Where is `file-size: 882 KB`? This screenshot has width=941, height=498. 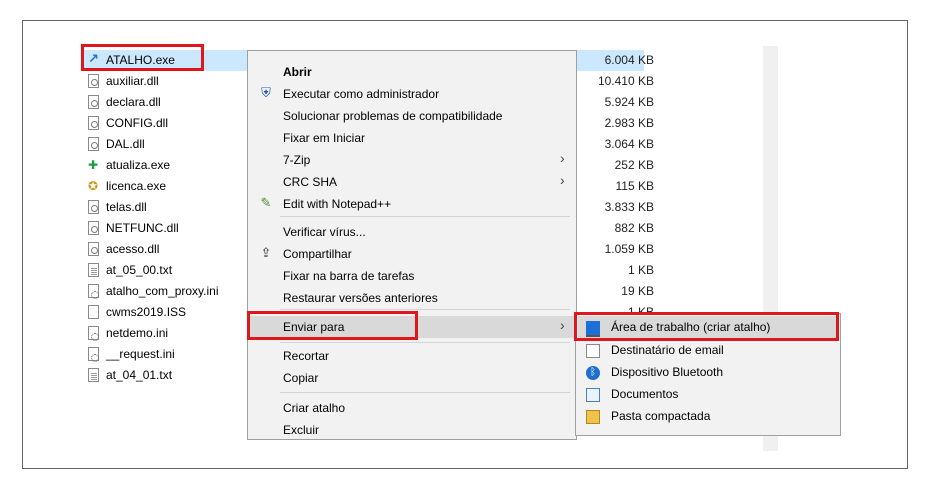
file-size: 882 KB is located at coordinates (634, 228).